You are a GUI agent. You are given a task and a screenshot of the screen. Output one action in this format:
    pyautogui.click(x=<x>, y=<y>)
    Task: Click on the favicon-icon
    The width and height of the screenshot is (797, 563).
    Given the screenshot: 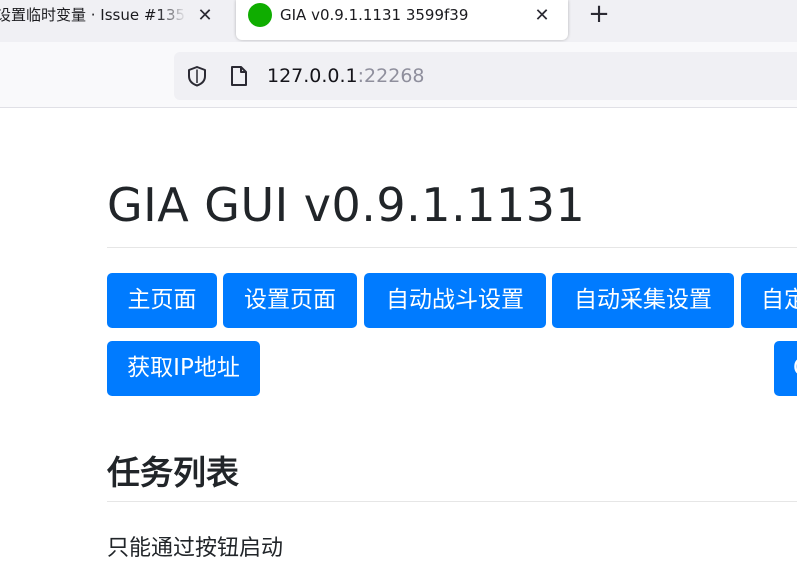 What is the action you would take?
    pyautogui.click(x=260, y=15)
    